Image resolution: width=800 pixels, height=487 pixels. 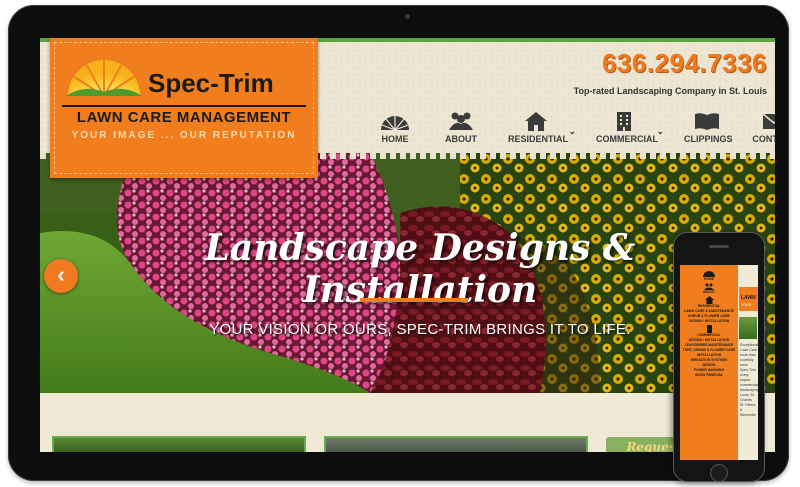 I want to click on nav-home-label: HOME, so click(x=395, y=139).